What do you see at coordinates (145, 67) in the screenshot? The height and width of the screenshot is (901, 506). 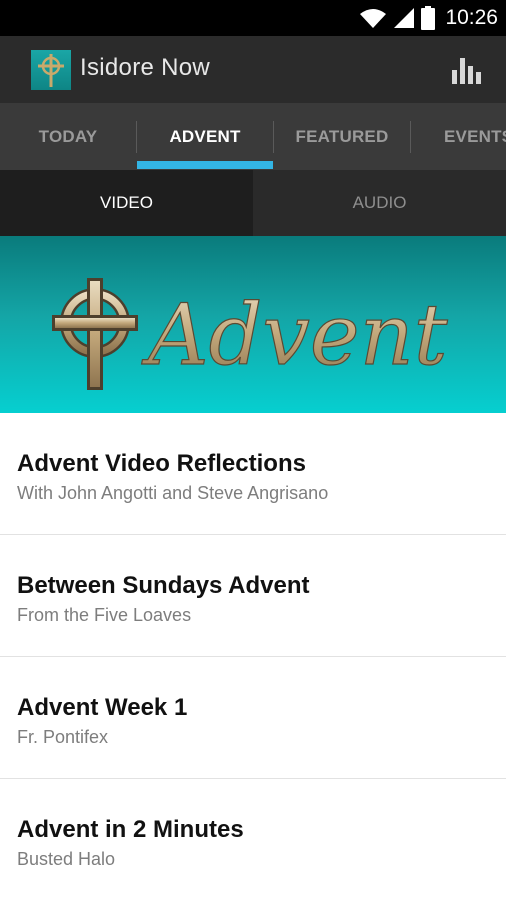 I see `app-title: Isidore Now` at bounding box center [145, 67].